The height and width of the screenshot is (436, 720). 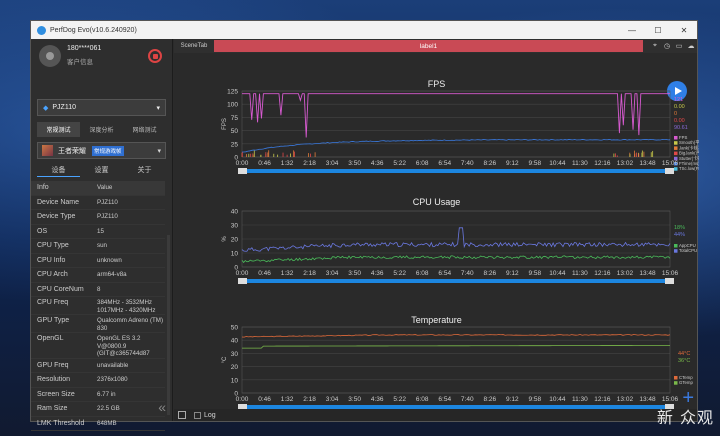 What do you see at coordinates (52, 409) in the screenshot?
I see `info-key: Ram Size` at bounding box center [52, 409].